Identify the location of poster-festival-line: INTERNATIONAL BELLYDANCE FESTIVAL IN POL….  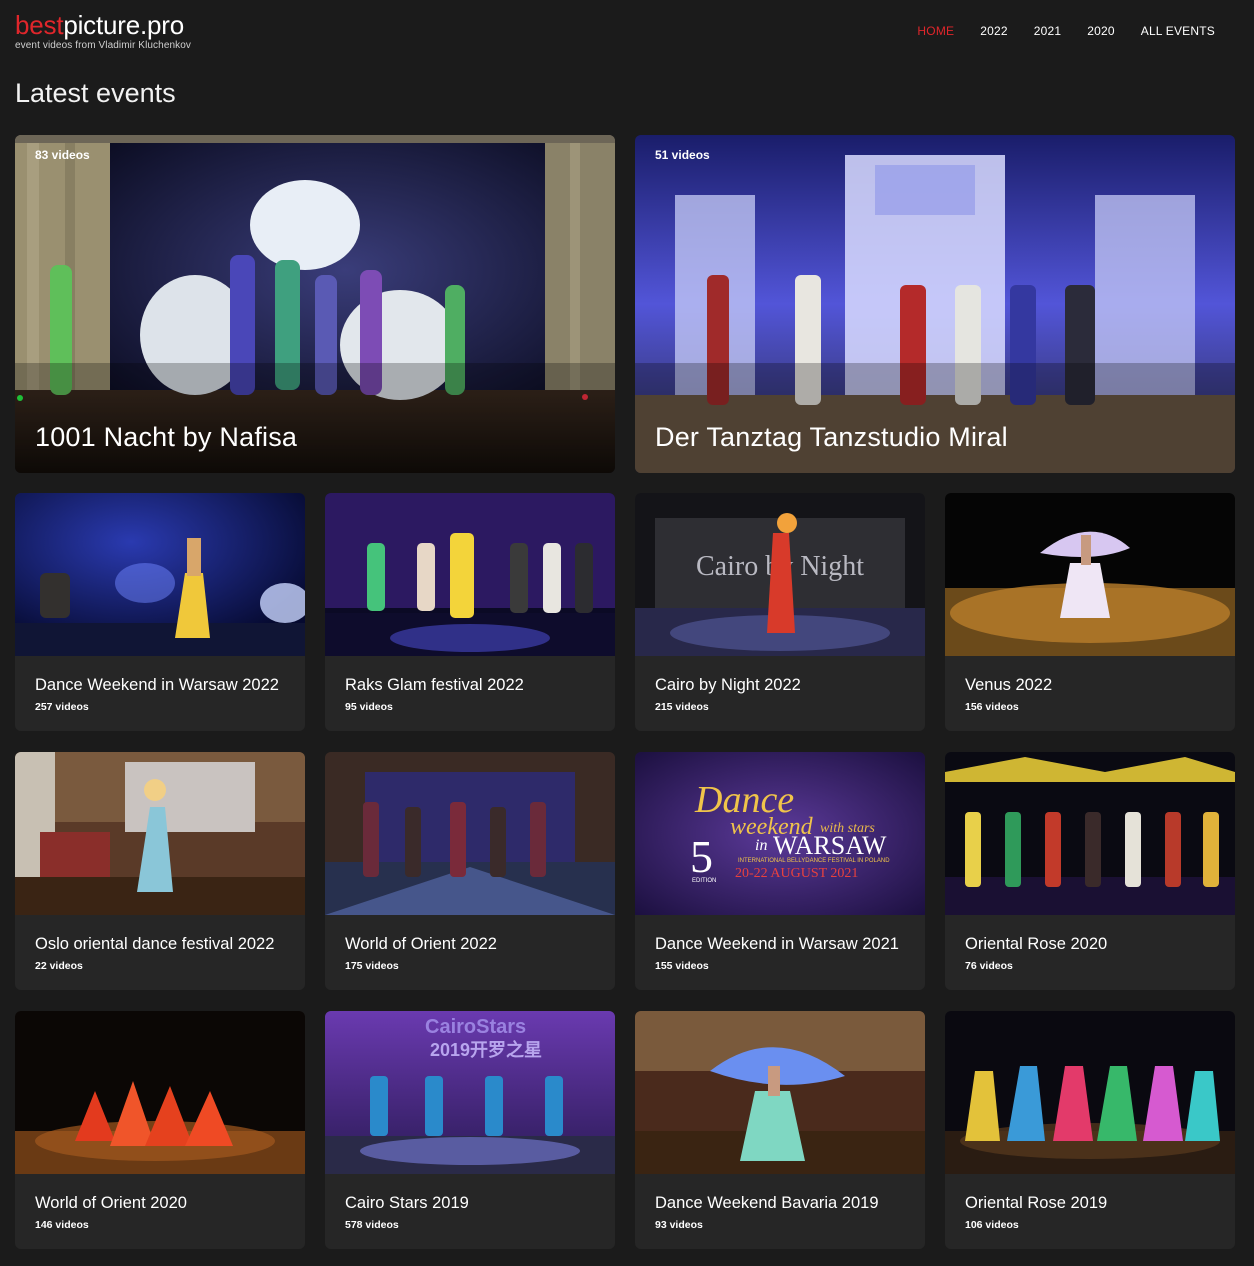
(814, 861).